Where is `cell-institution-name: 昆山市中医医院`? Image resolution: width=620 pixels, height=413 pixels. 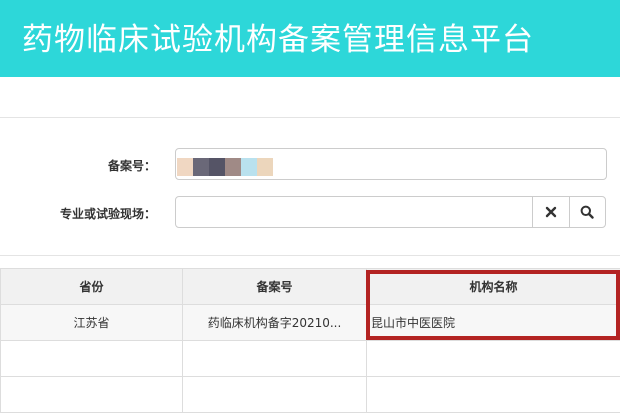 cell-institution-name: 昆山市中医医院 is located at coordinates (493, 323).